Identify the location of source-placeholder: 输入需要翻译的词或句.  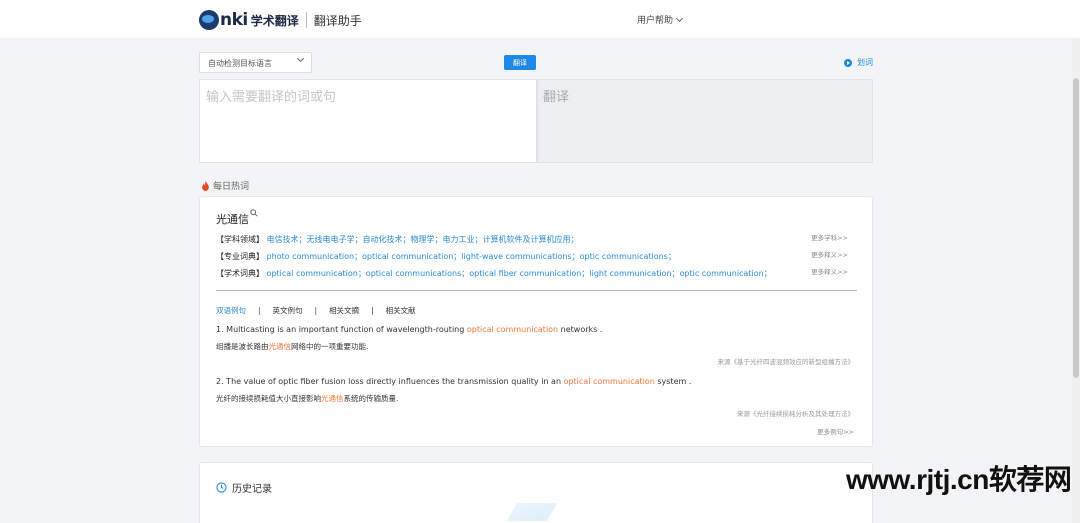
(271, 97).